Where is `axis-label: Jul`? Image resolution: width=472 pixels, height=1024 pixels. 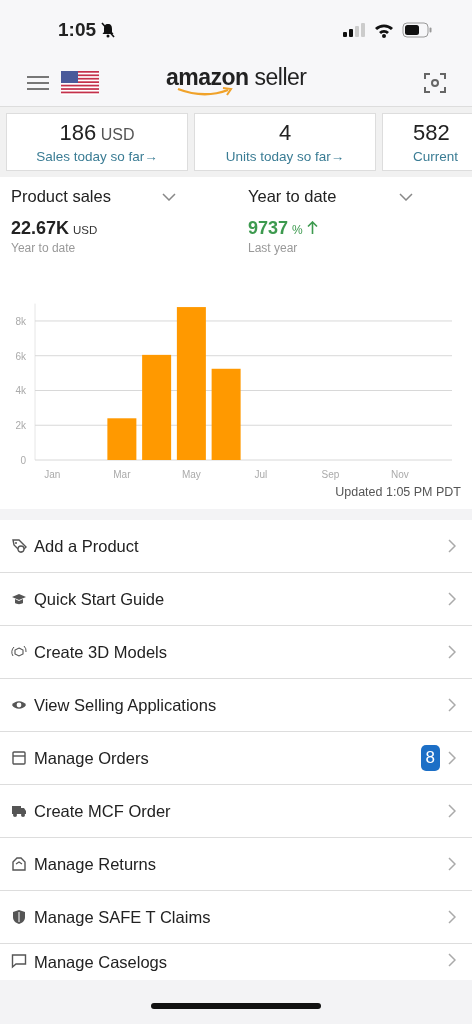
axis-label: Jul is located at coordinates (261, 474).